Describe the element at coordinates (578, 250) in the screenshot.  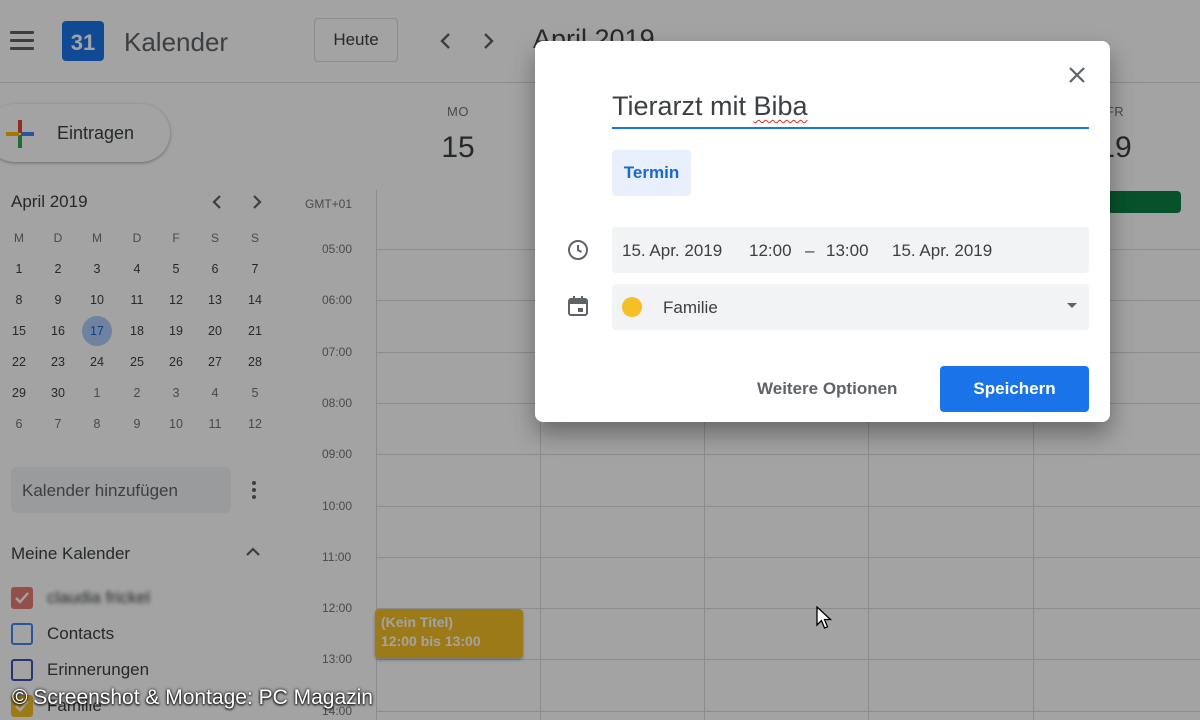
I see `clock-icon` at that location.